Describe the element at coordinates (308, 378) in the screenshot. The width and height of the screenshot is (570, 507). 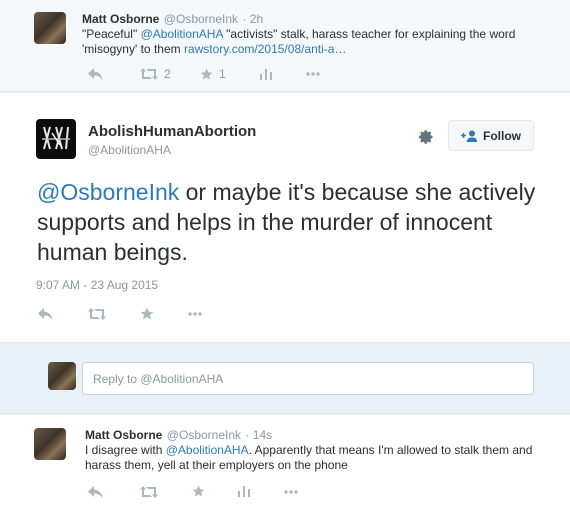
I see `reply-input: Reply to @AbolitionAHA` at that location.